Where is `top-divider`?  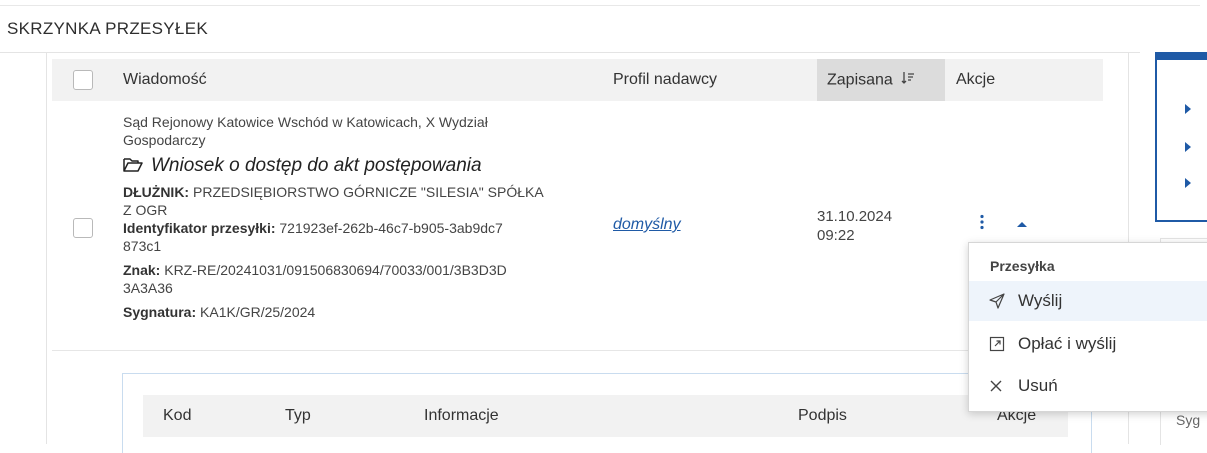
top-divider is located at coordinates (600, 5).